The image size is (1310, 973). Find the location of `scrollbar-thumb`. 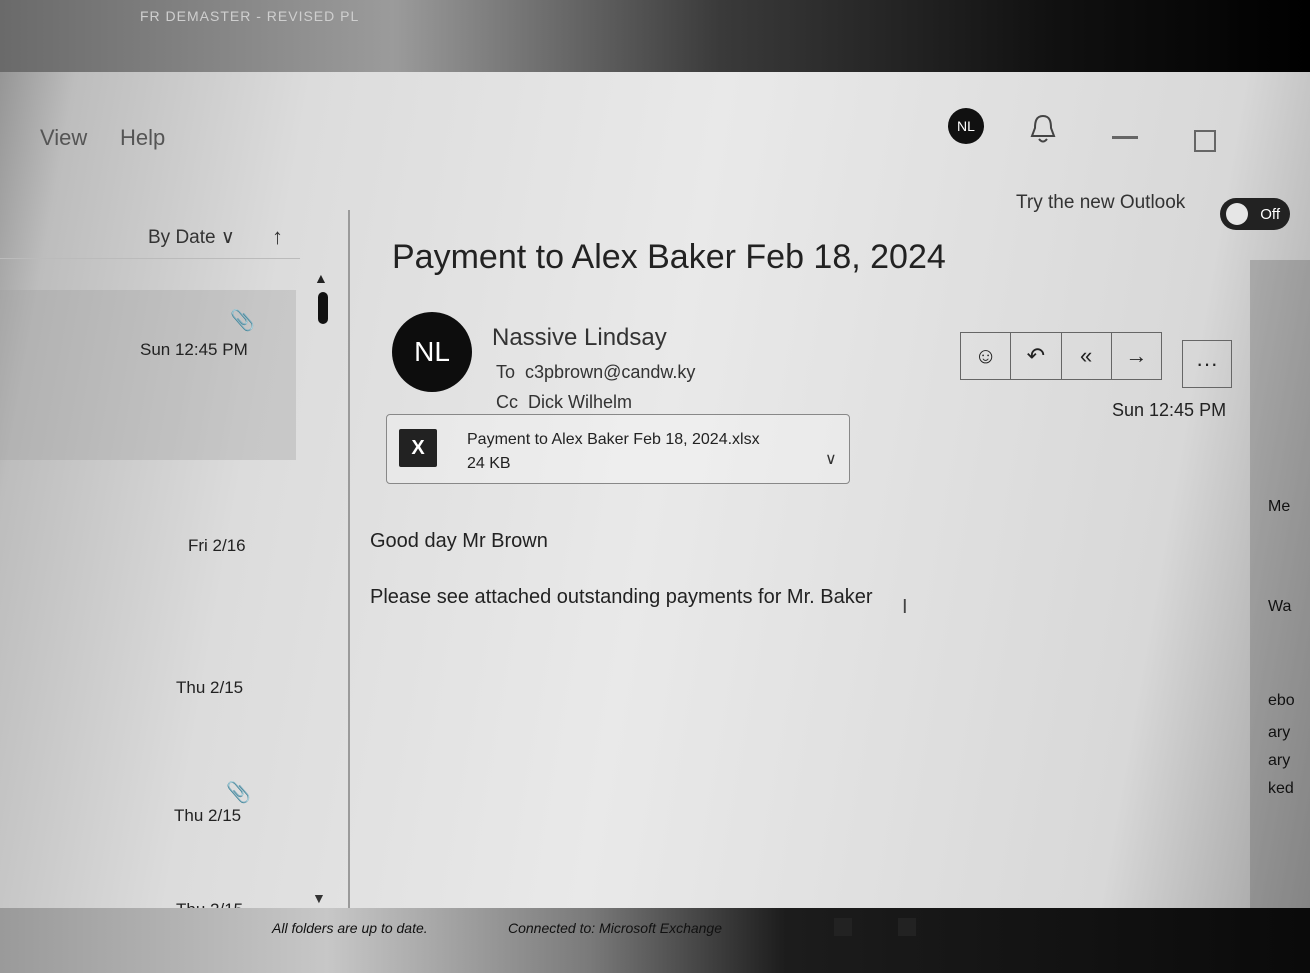

scrollbar-thumb is located at coordinates (323, 308).